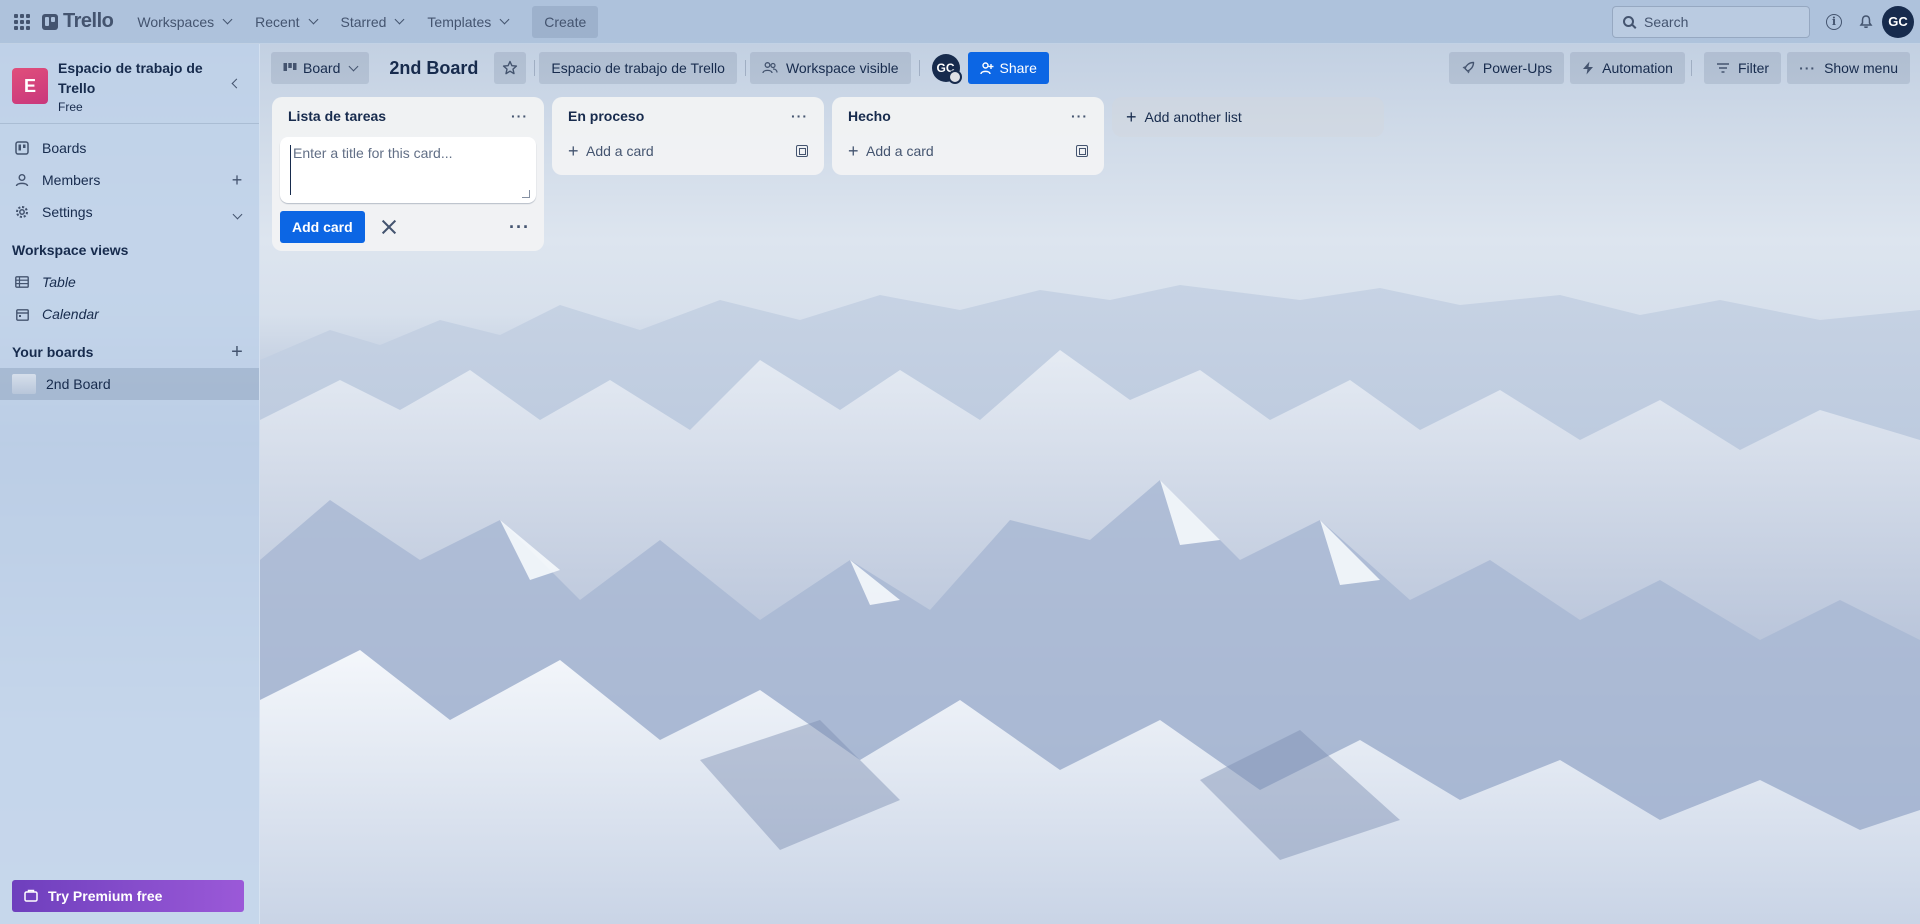 The height and width of the screenshot is (924, 1920). Describe the element at coordinates (842, 68) in the screenshot. I see `visibility-label: Workspace visible` at that location.